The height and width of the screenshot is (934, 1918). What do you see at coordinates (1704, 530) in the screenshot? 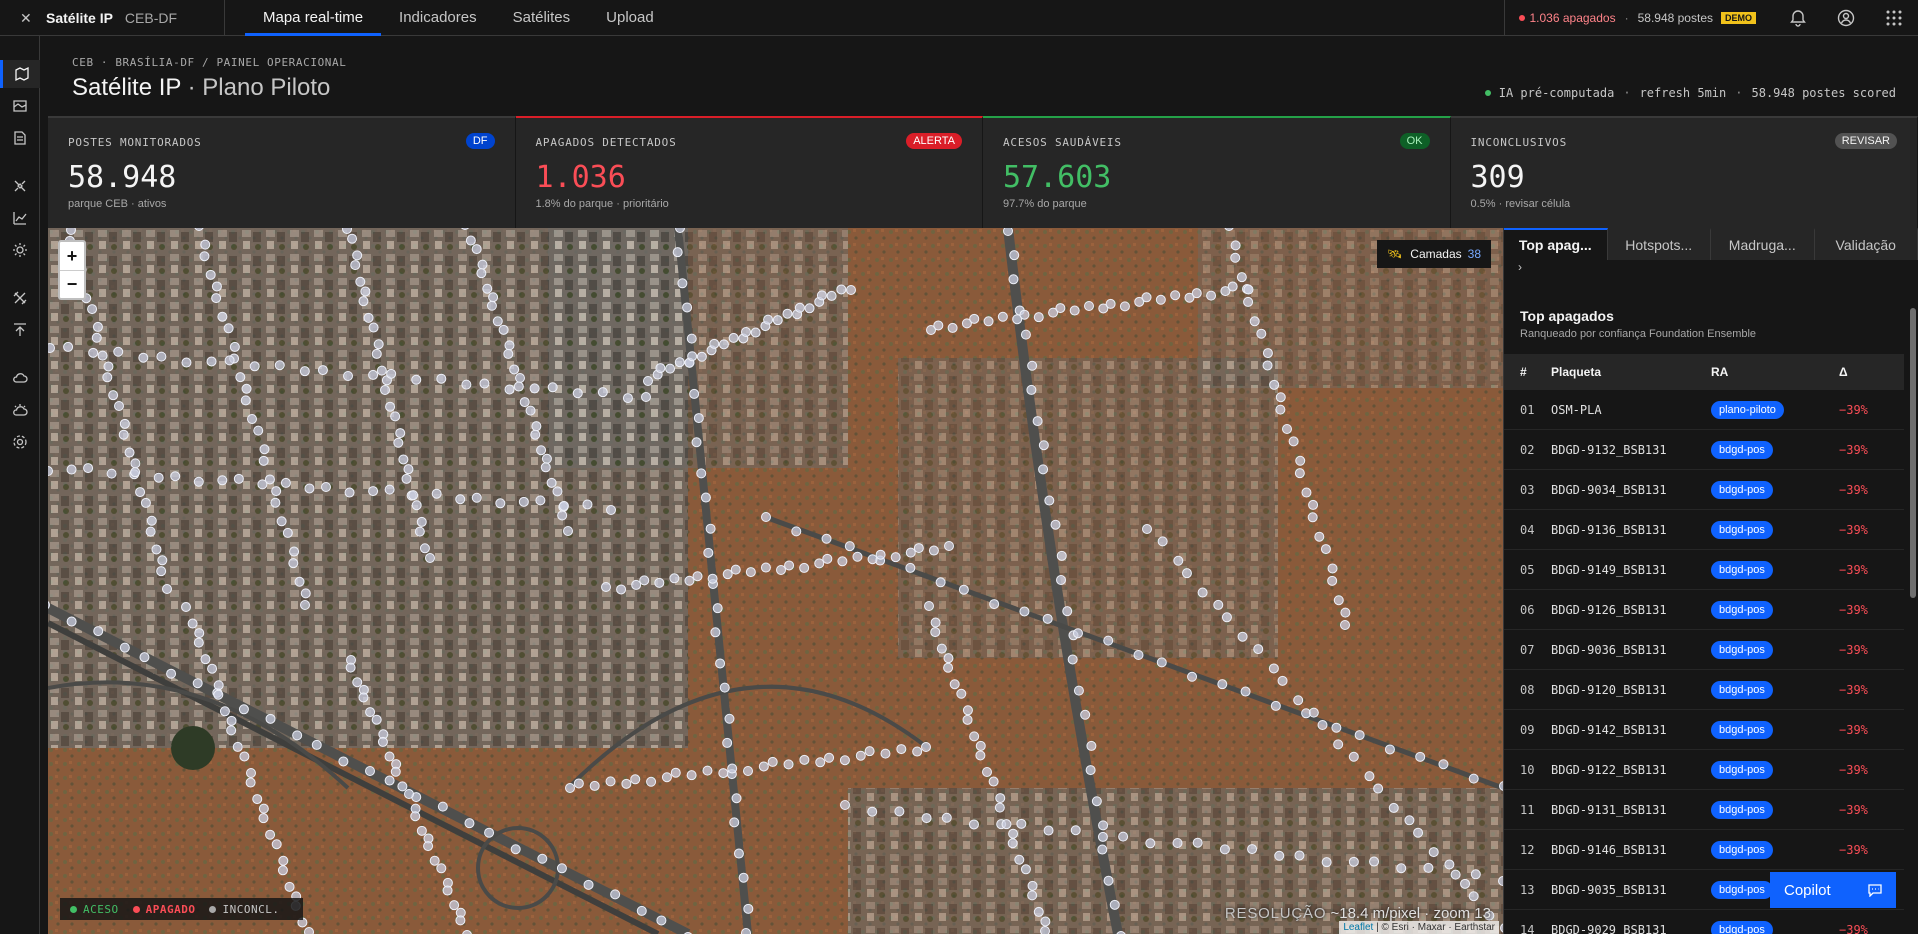
I see `table-row: 04 BDGD-9136_BSB131 bdgd-pos −39%` at bounding box center [1704, 530].